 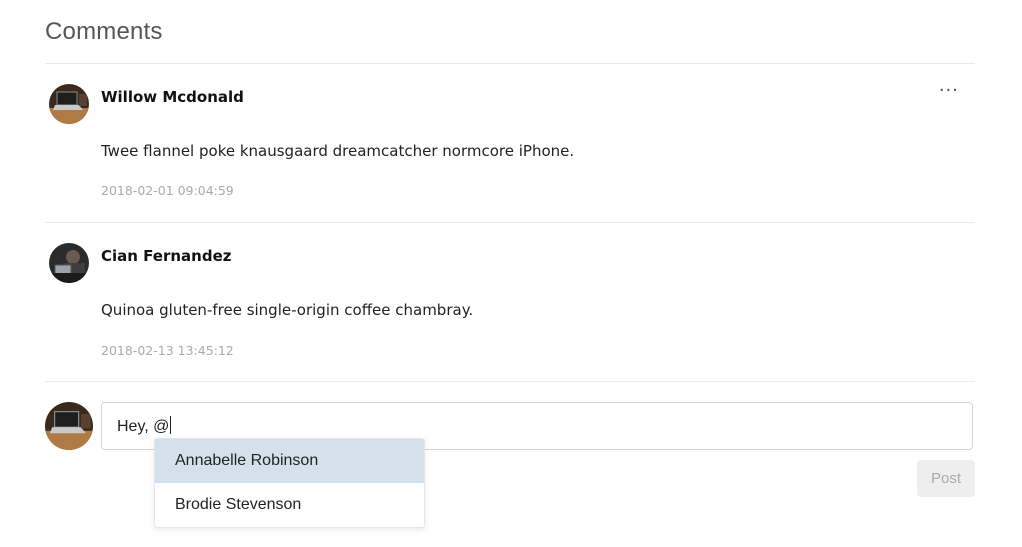 What do you see at coordinates (167, 190) in the screenshot?
I see `comment-timestamp: 2018-02-01 09:04:59` at bounding box center [167, 190].